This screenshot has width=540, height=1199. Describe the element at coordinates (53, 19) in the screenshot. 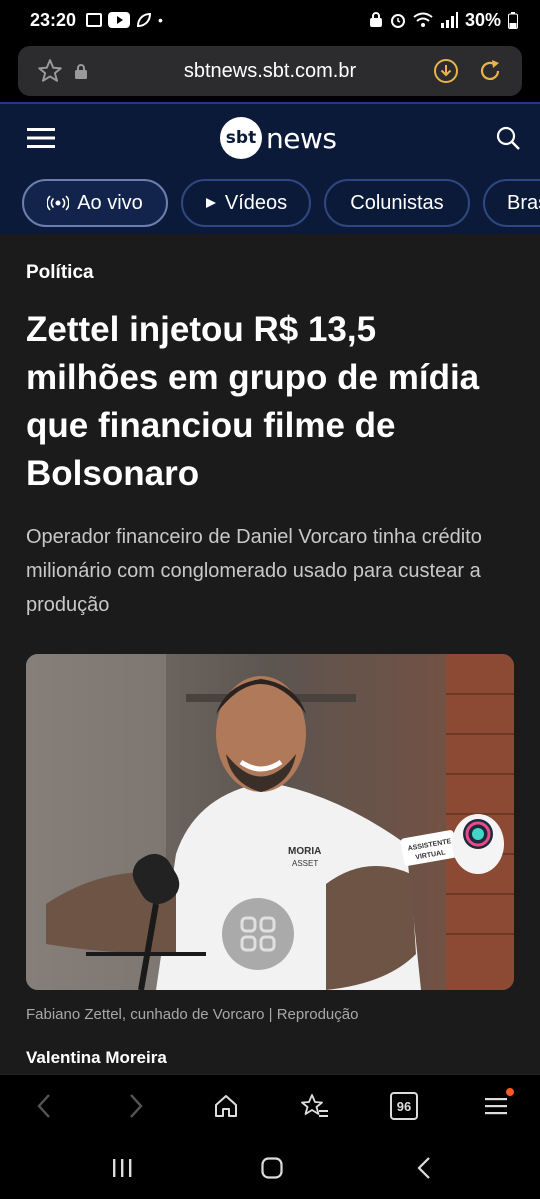

I see `status-time: 23:20` at that location.